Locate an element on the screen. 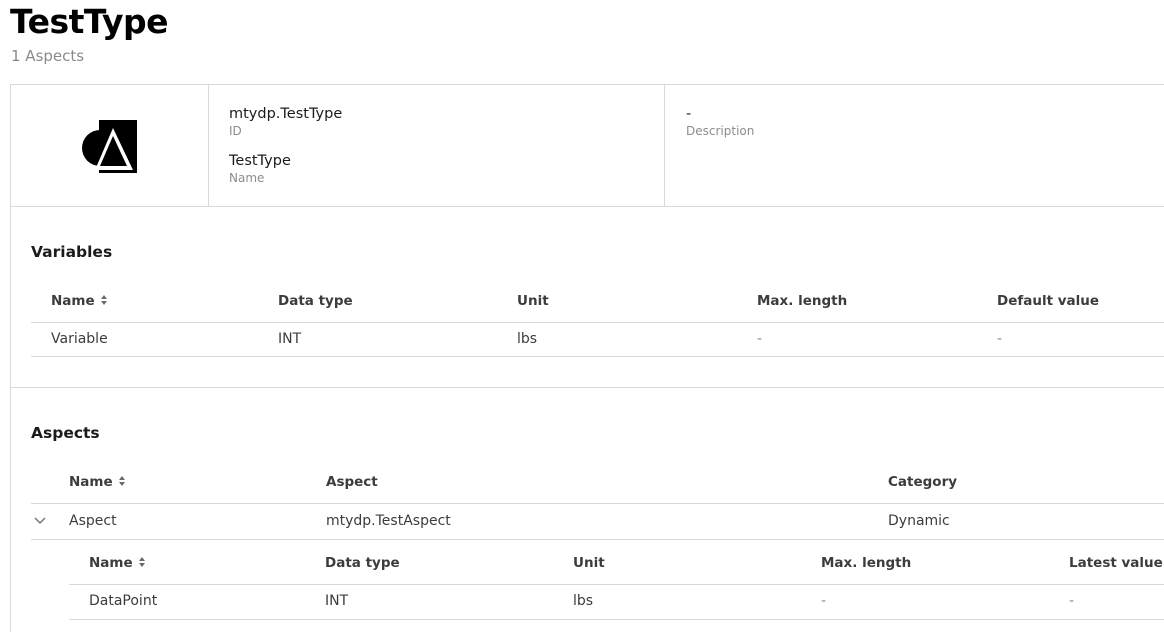 This screenshot has width=1164, height=632. id-name-cell: mtydp.TestType ID TestType Name is located at coordinates (437, 145).